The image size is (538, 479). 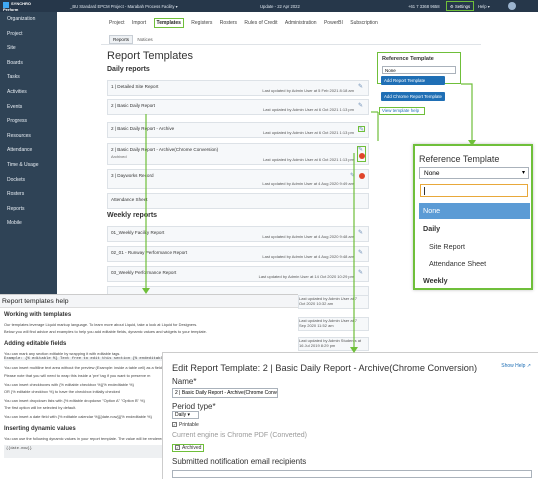 I want to click on tab-subscription: Subscription, so click(x=364, y=23).